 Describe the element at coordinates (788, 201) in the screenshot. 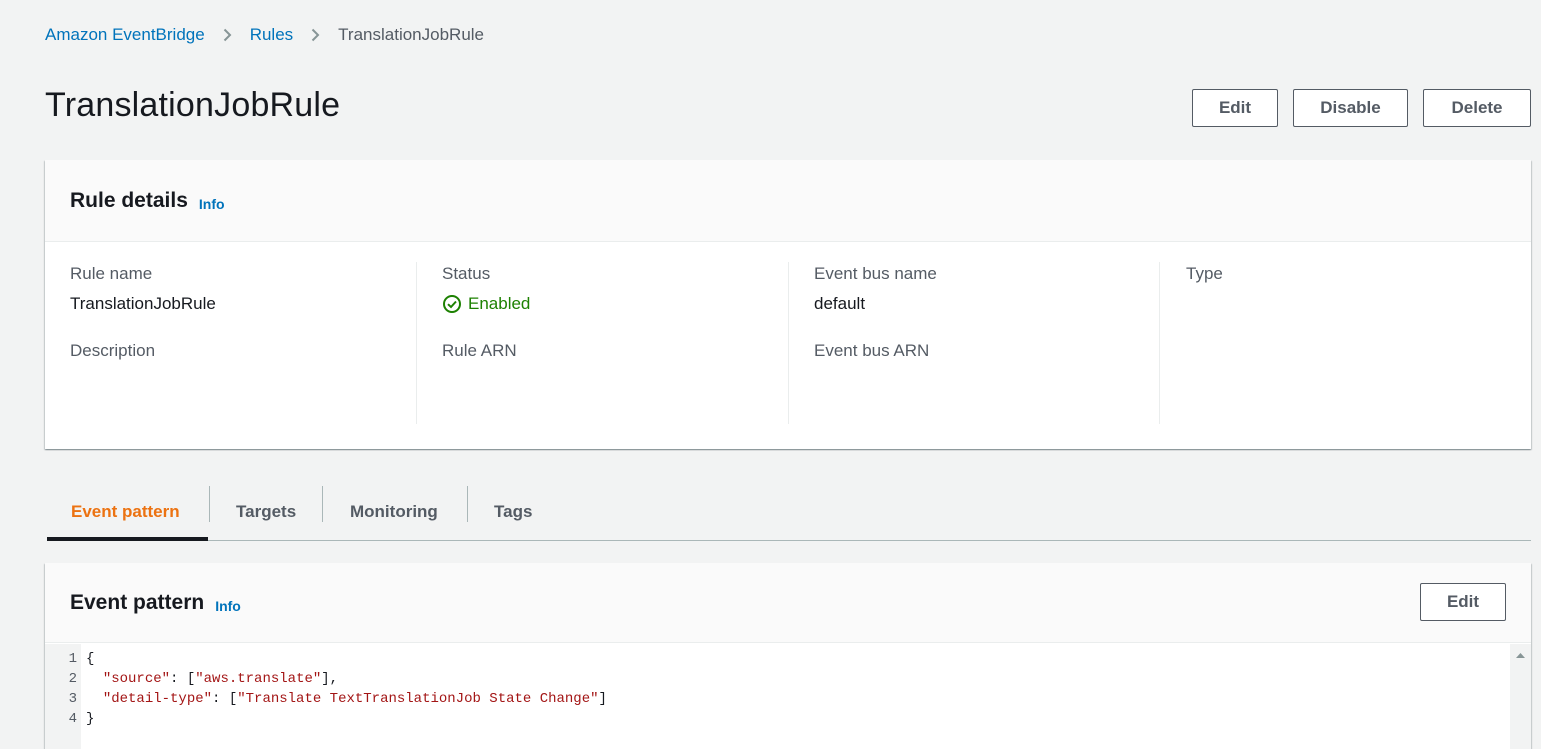

I see `rule-details-header: Rule details Info` at that location.